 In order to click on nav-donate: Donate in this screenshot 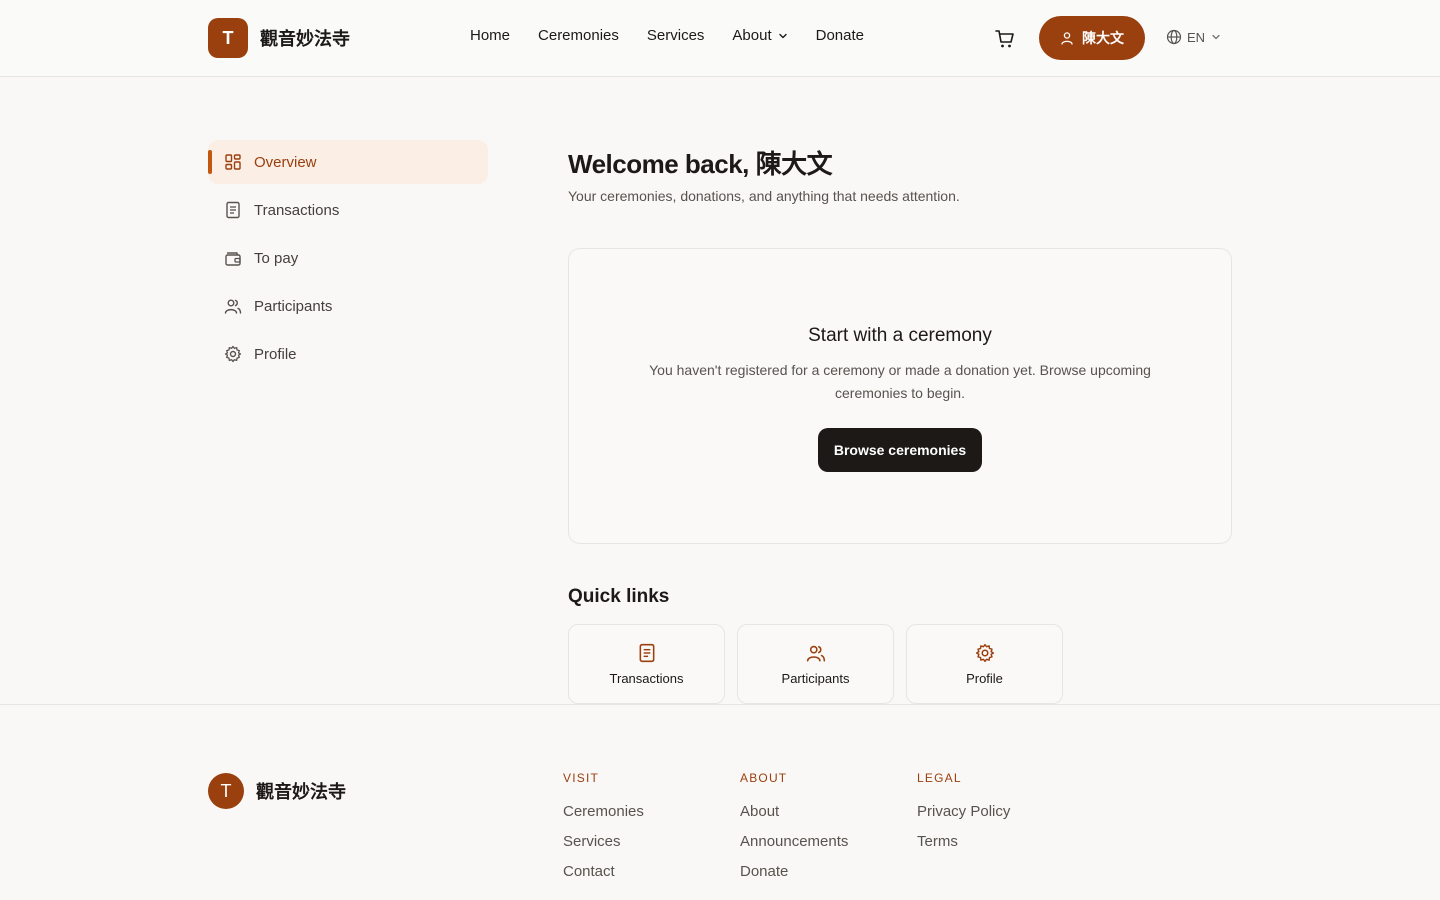, I will do `click(840, 35)`.